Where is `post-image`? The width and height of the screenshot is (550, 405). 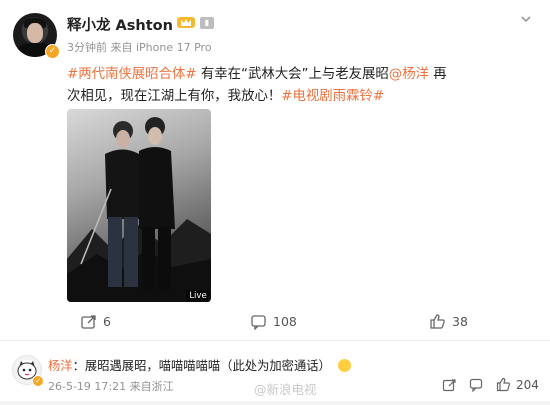
post-image is located at coordinates (139, 205).